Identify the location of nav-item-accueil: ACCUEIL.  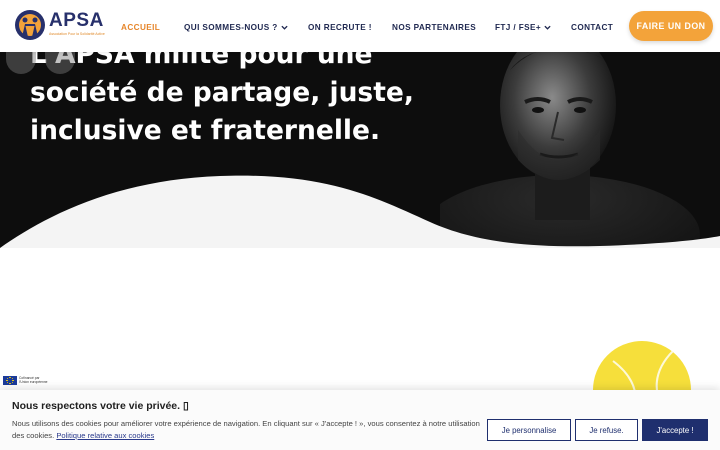
(140, 27).